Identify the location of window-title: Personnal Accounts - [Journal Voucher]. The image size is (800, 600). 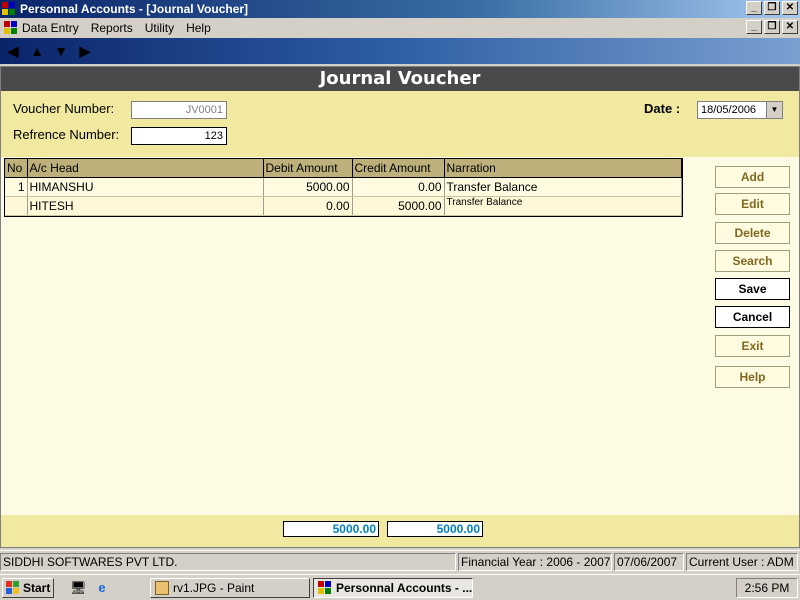
(134, 9).